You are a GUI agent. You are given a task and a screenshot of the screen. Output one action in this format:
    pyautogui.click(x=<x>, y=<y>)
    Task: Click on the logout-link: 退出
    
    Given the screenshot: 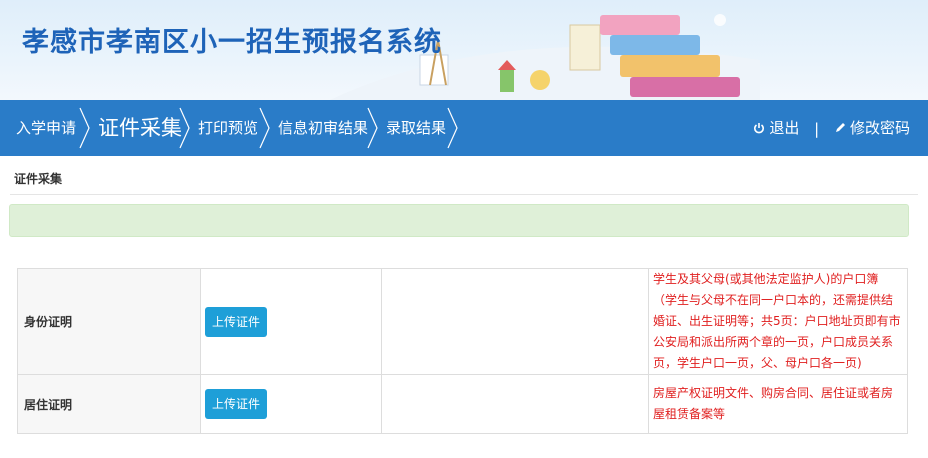 What is the action you would take?
    pyautogui.click(x=776, y=128)
    